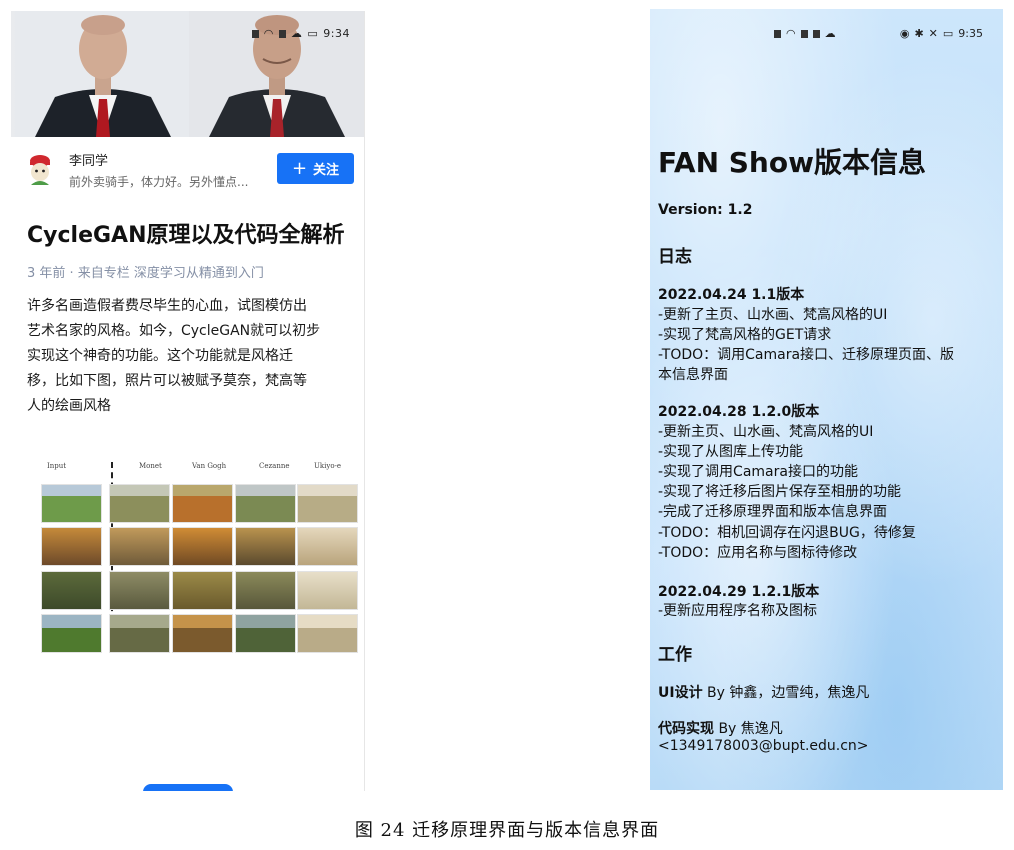  What do you see at coordinates (160, 356) in the screenshot?
I see `body-line: 实现这个神奇的功能。这个功能就是风格迁` at bounding box center [160, 356].